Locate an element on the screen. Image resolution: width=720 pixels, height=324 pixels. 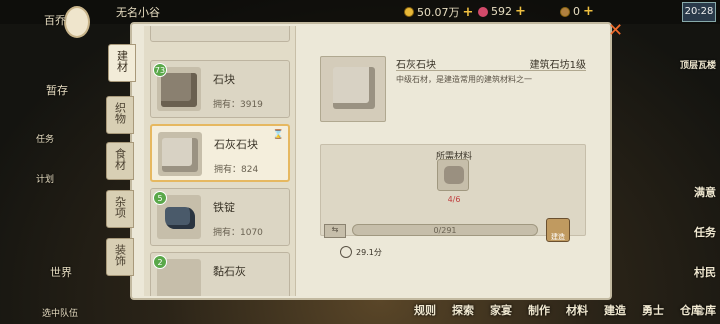
tab-building-materials: 建材 is located at coordinates (122, 63).